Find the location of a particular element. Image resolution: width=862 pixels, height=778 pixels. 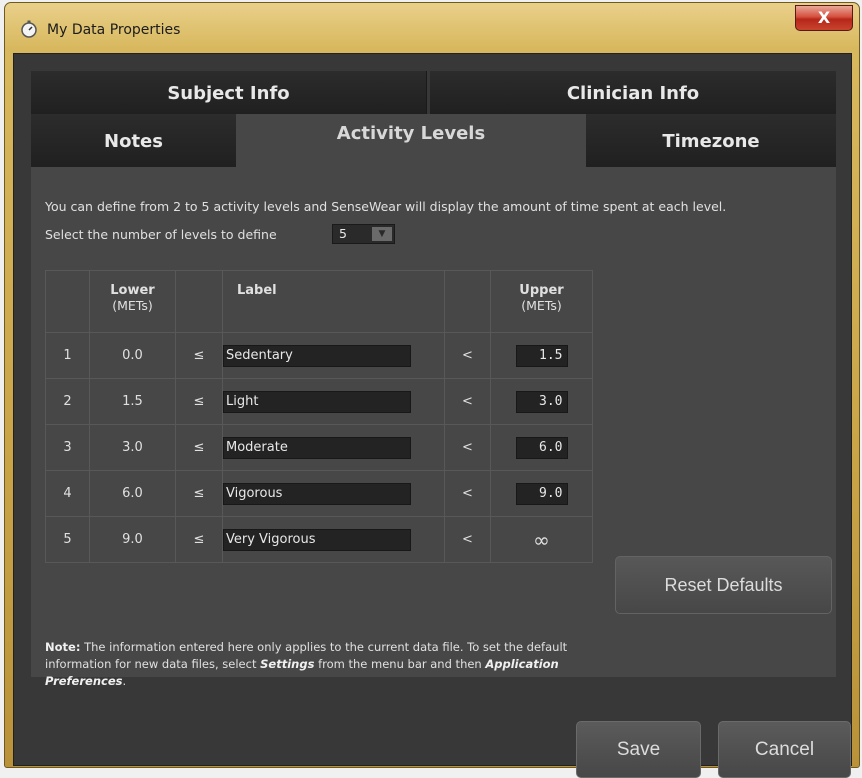

chevron-down-icon: ▼ is located at coordinates (382, 234).